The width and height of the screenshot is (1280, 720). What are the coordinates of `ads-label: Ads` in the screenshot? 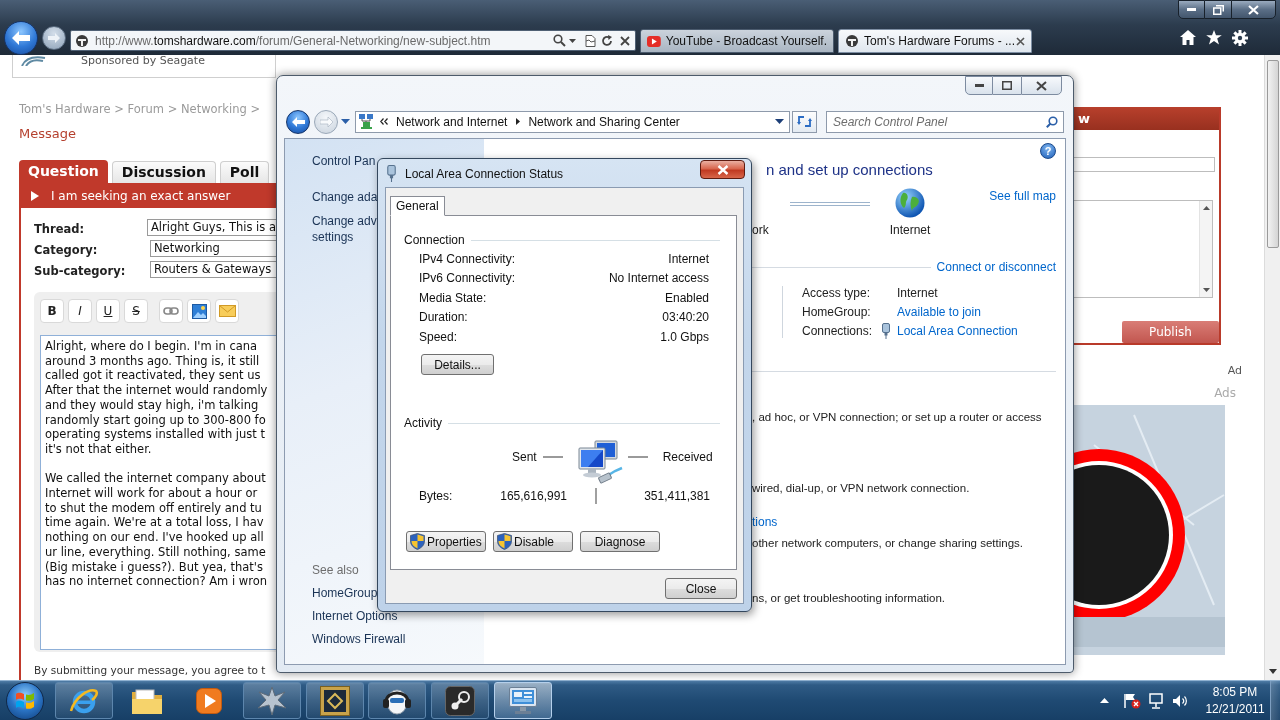 It's located at (1225, 393).